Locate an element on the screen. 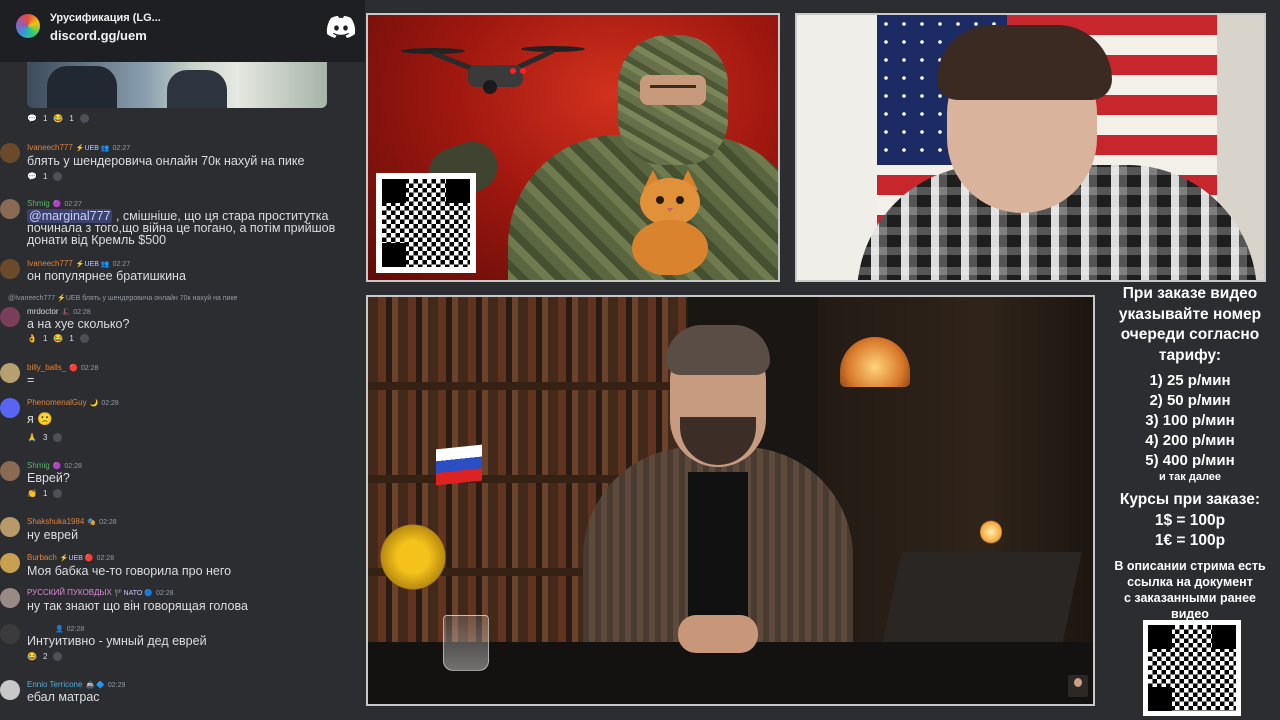 Image resolution: width=1280 pixels, height=720 pixels. username: РУССКИЙ ПУКОВДЫХ 🏴NATO 🔵 02:28 is located at coordinates (100, 592).